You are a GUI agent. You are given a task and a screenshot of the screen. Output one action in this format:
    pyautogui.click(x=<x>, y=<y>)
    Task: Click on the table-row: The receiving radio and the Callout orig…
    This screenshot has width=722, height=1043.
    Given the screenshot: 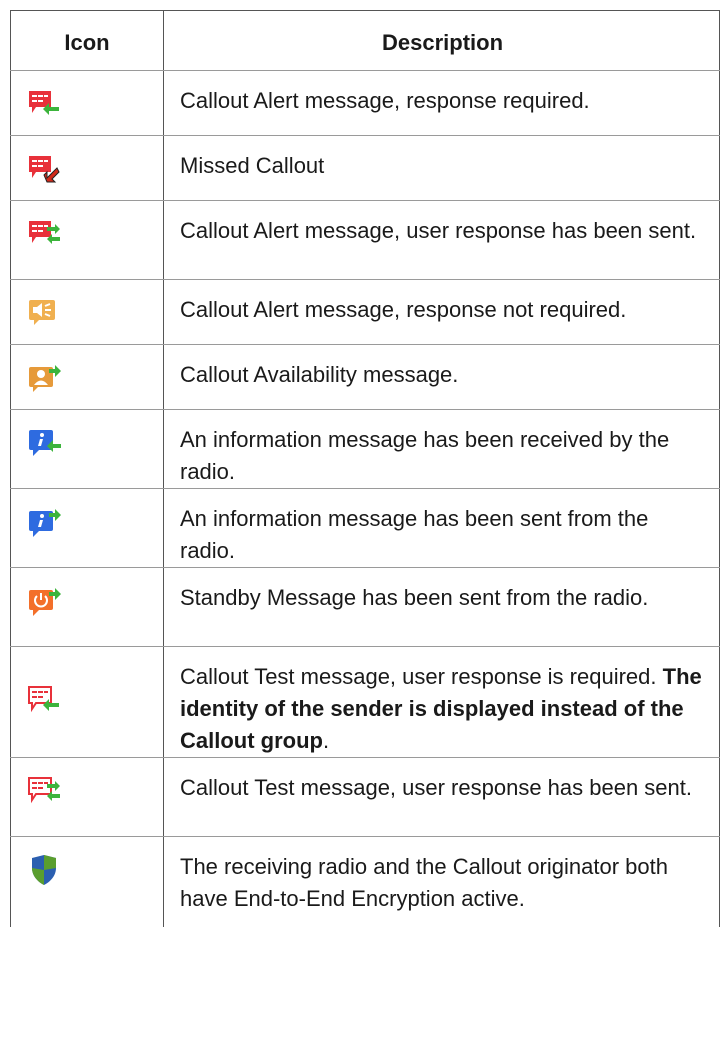 What is the action you would take?
    pyautogui.click(x=365, y=882)
    